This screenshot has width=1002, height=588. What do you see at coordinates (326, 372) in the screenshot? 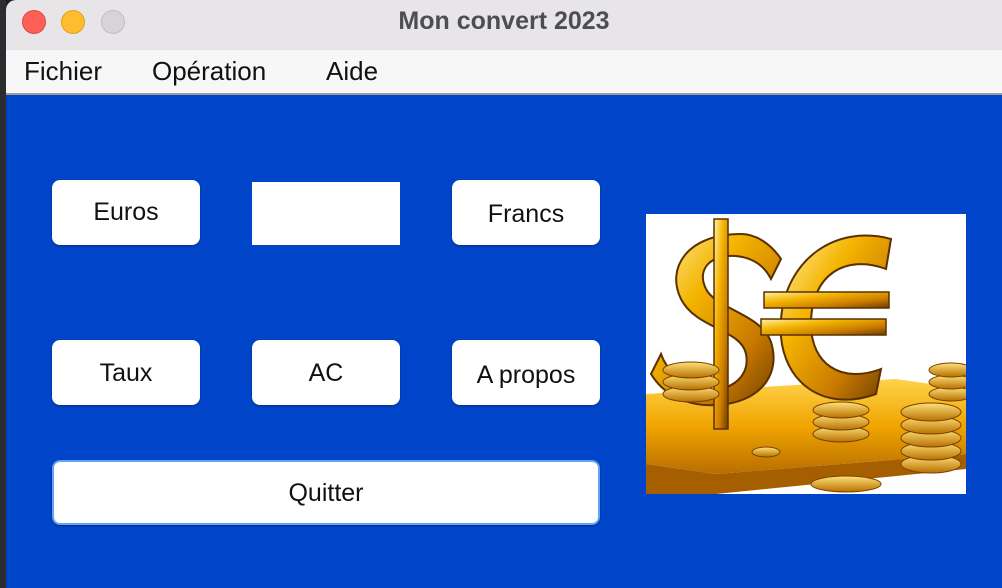
I see `clear-button: AC` at bounding box center [326, 372].